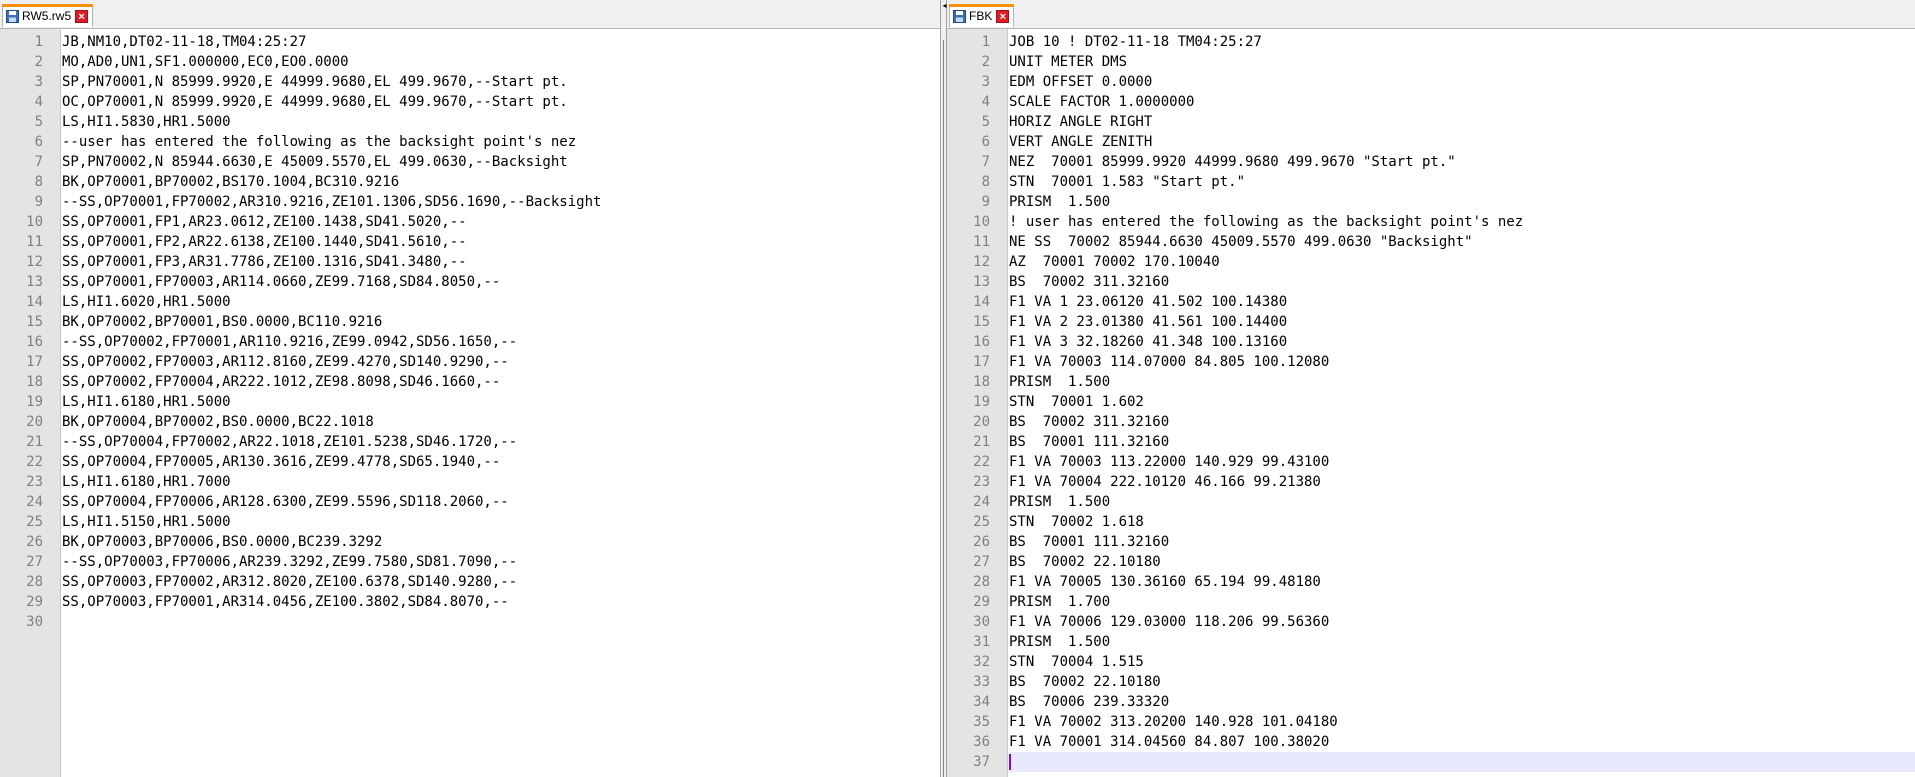 The image size is (1915, 777). I want to click on line-text: F1 VA 70003 114.07000 84.805 100.12080, so click(1462, 362).